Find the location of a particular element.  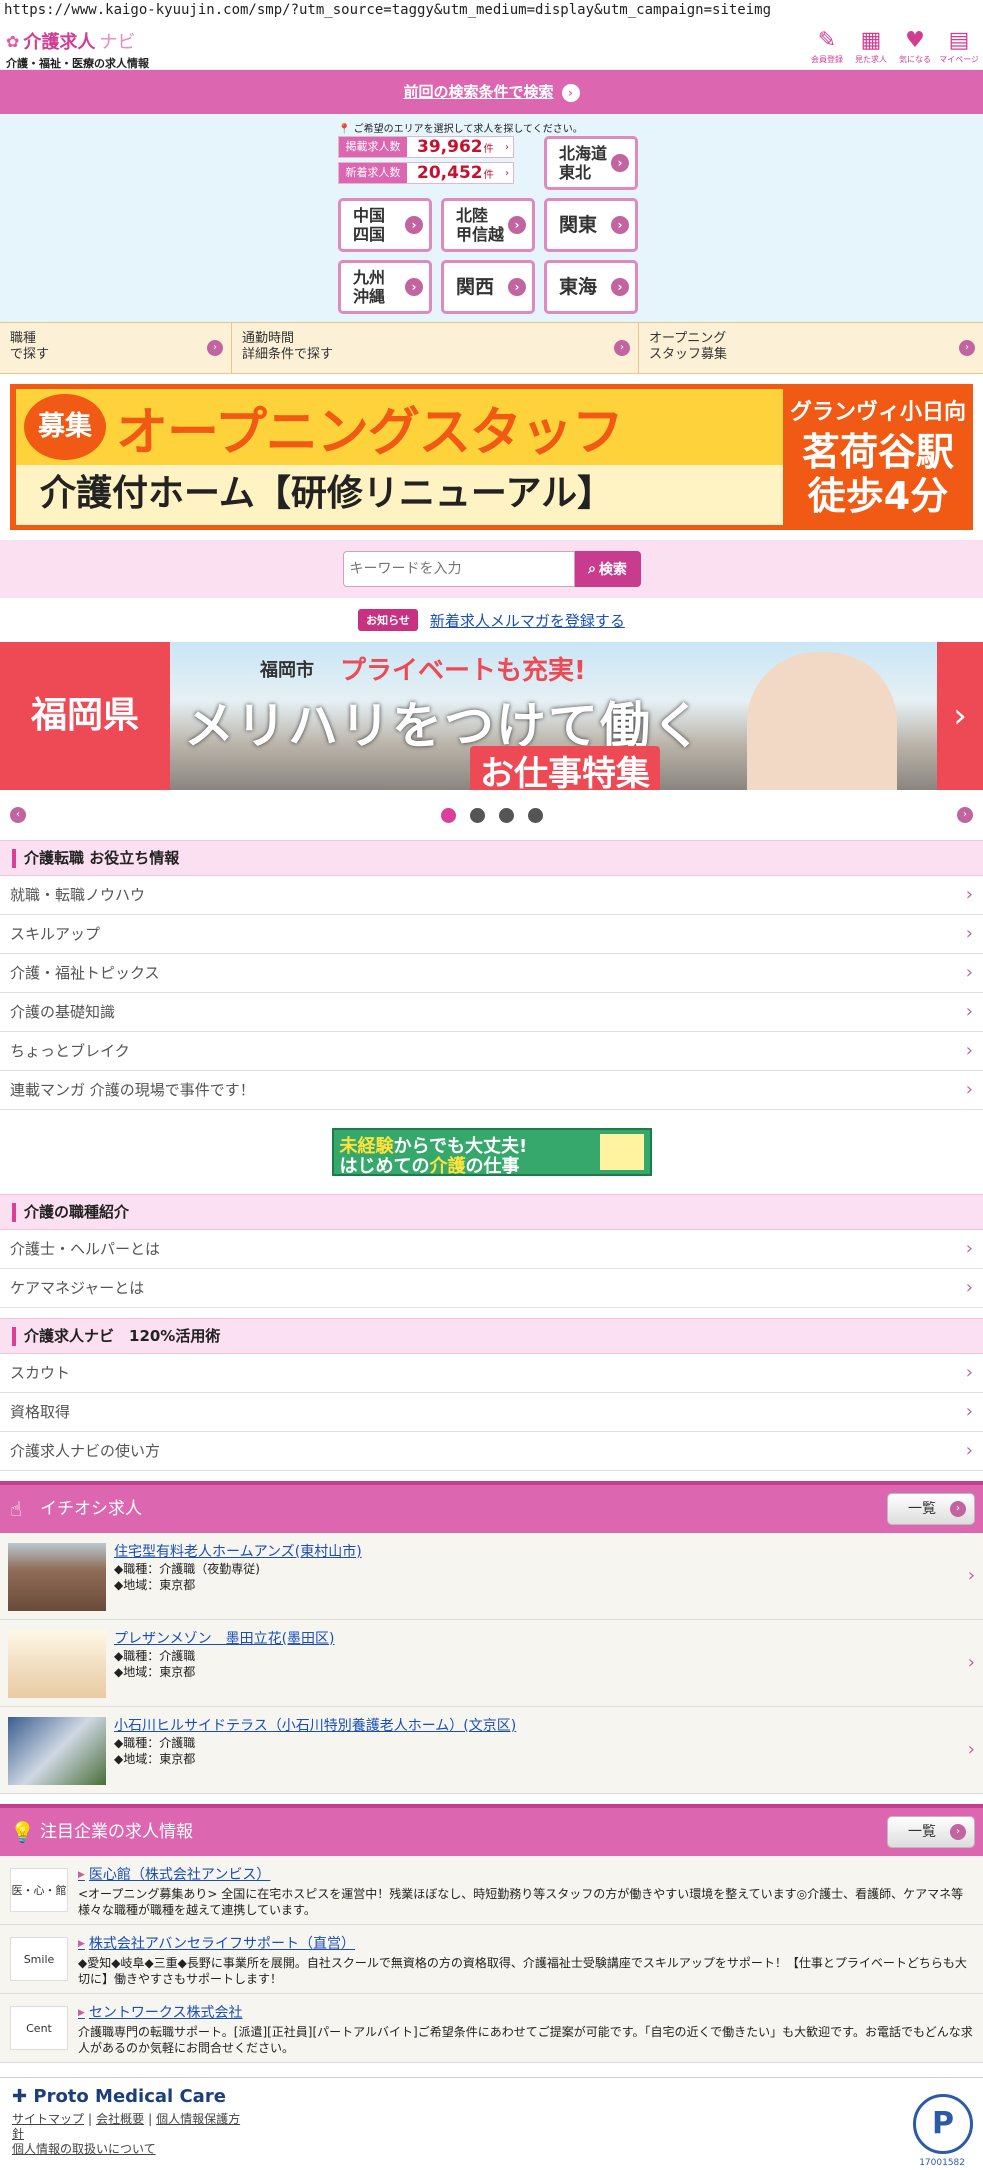

company-logo: Smile is located at coordinates (39, 1959).